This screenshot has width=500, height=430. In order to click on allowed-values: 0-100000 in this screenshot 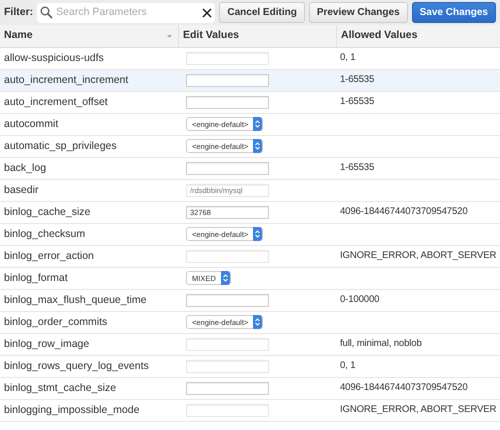, I will do `click(359, 300)`.